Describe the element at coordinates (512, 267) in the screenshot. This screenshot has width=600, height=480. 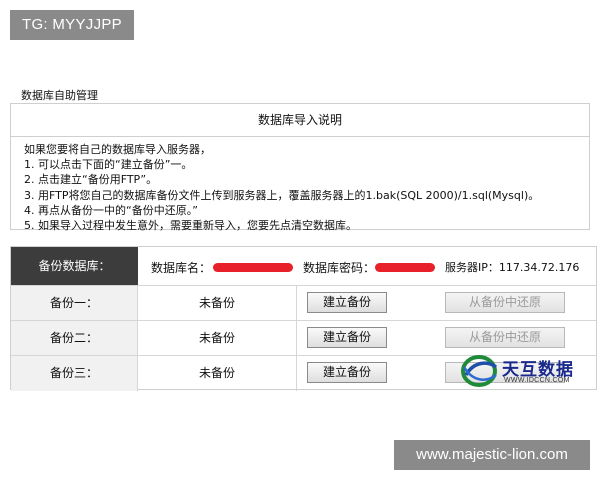
I see `server-ip-label: 服务器IP：117.34.72.176` at that location.